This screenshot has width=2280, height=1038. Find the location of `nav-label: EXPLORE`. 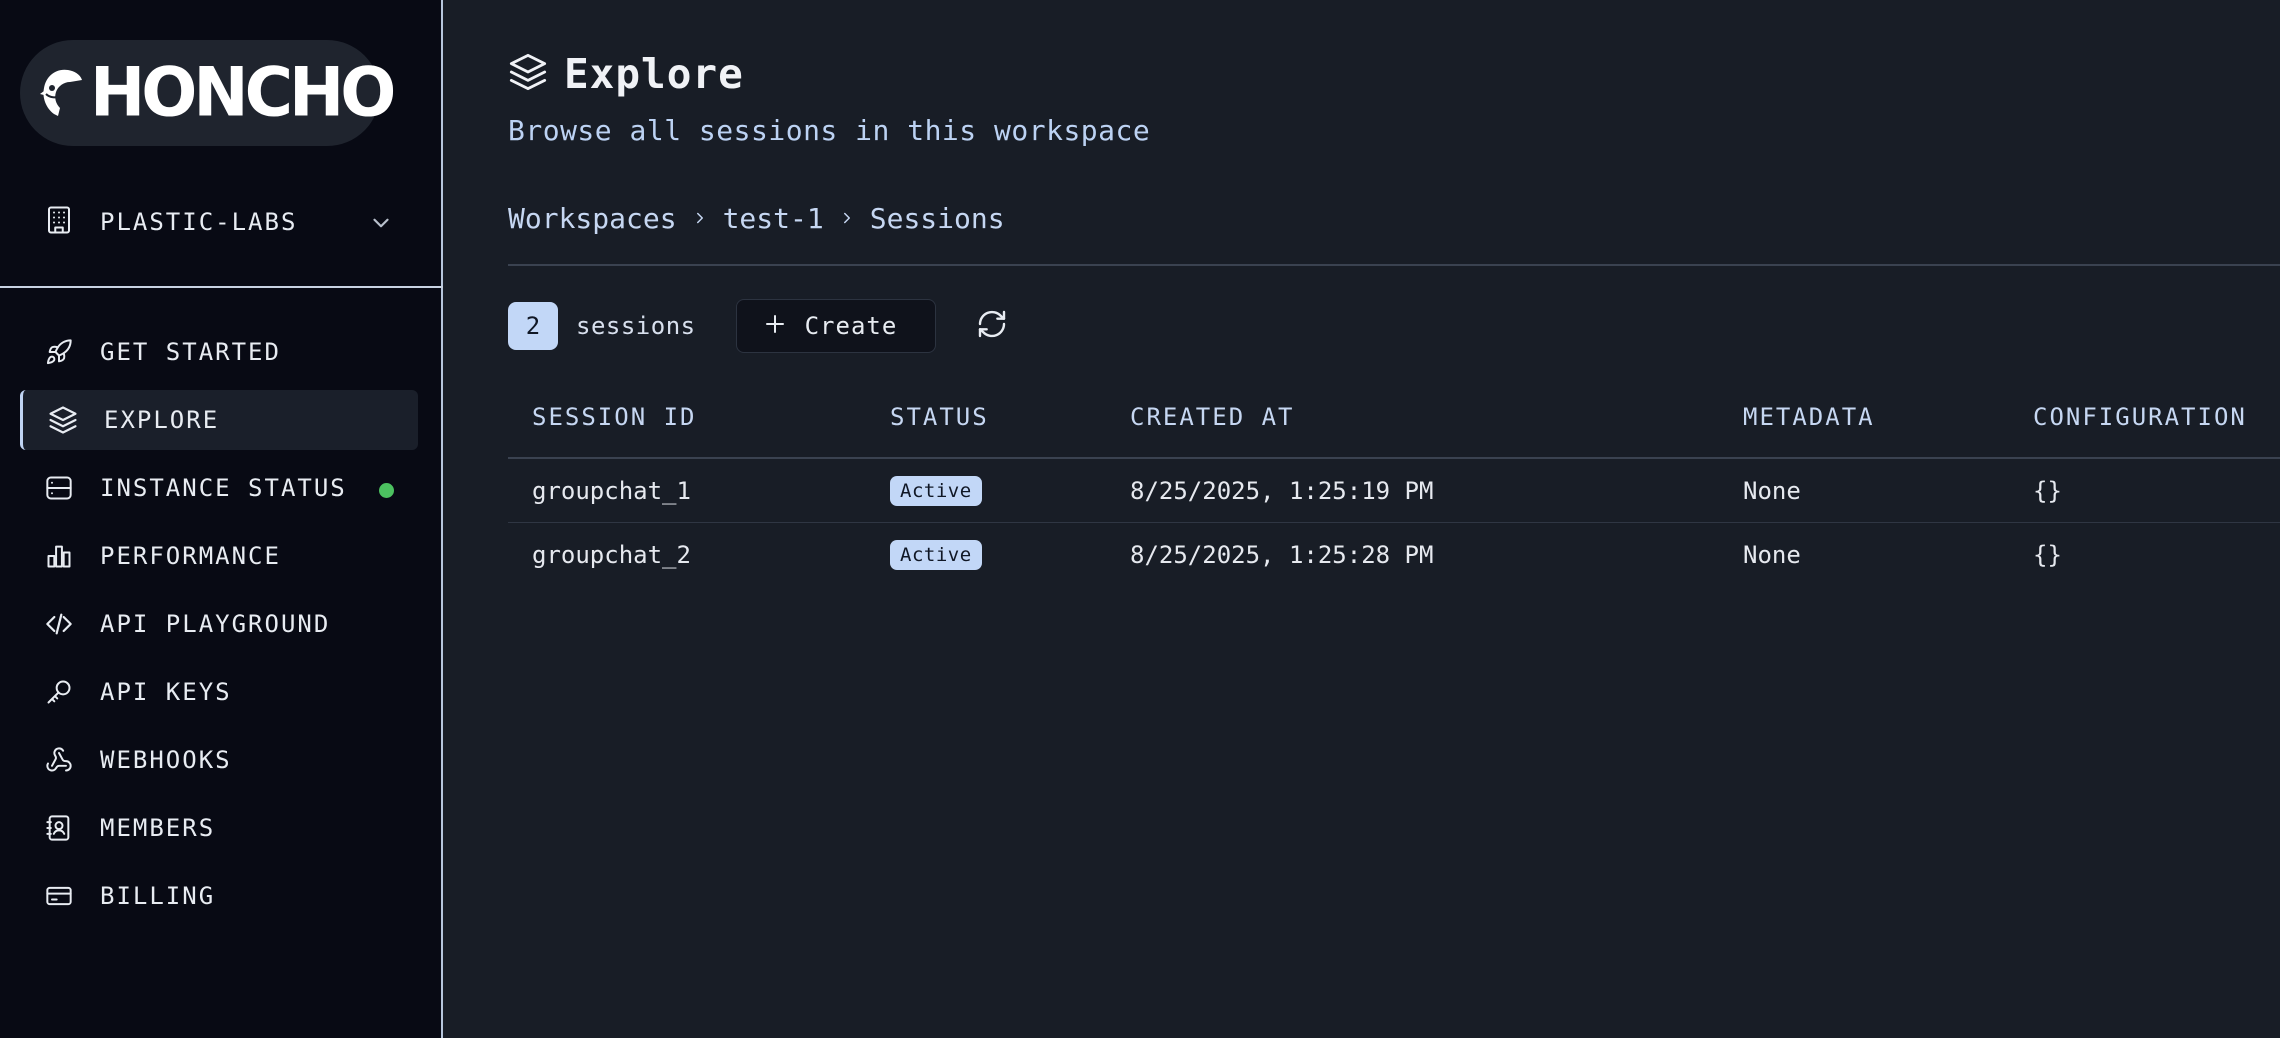

nav-label: EXPLORE is located at coordinates (162, 420).